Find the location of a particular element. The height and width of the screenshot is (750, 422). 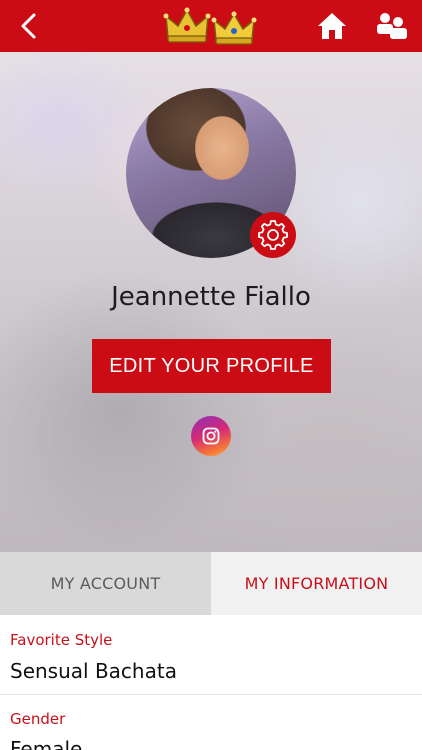

crowns-logo-icon is located at coordinates (211, 26).